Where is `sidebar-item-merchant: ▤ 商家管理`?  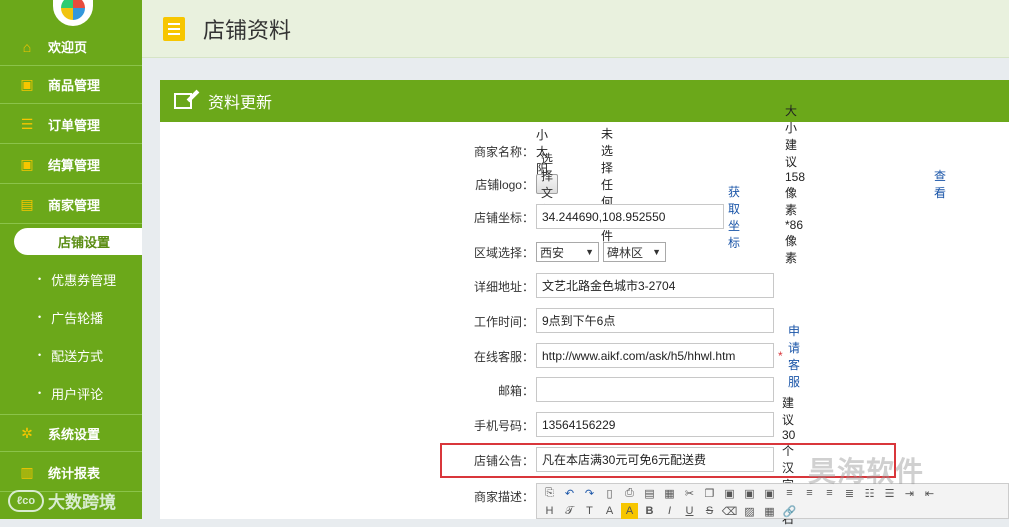 sidebar-item-merchant: ▤ 商家管理 is located at coordinates (71, 205).